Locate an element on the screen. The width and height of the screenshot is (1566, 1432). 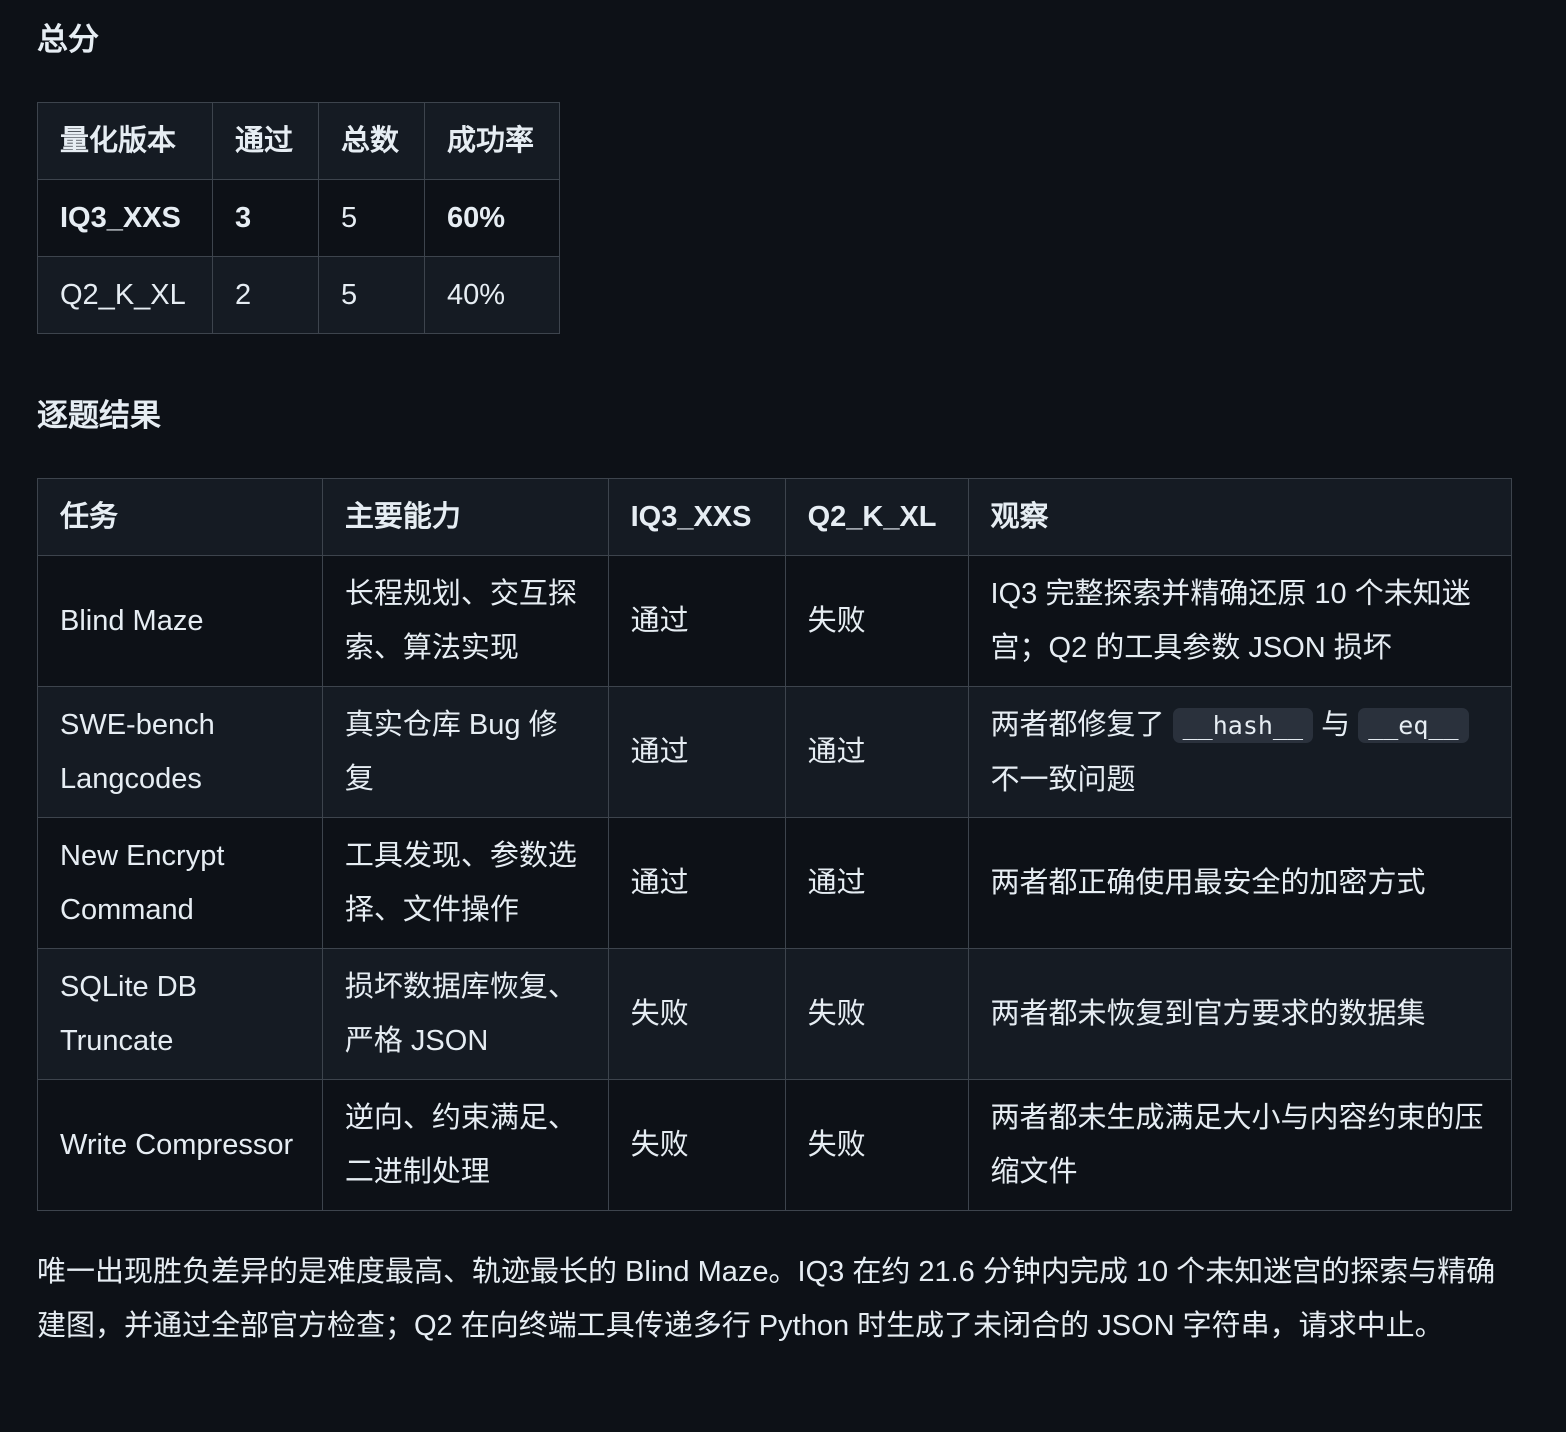
summary-header-row: 量化版本 通过 总数 成功率 is located at coordinates (298, 141).